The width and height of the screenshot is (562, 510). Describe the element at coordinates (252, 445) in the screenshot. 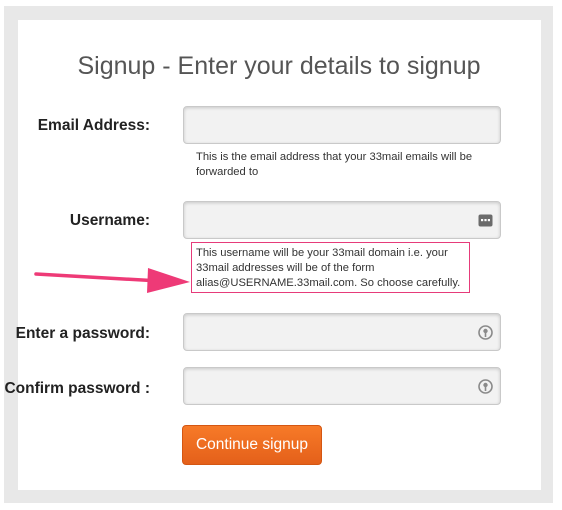

I see `continue-signup-button: Continue signup` at that location.